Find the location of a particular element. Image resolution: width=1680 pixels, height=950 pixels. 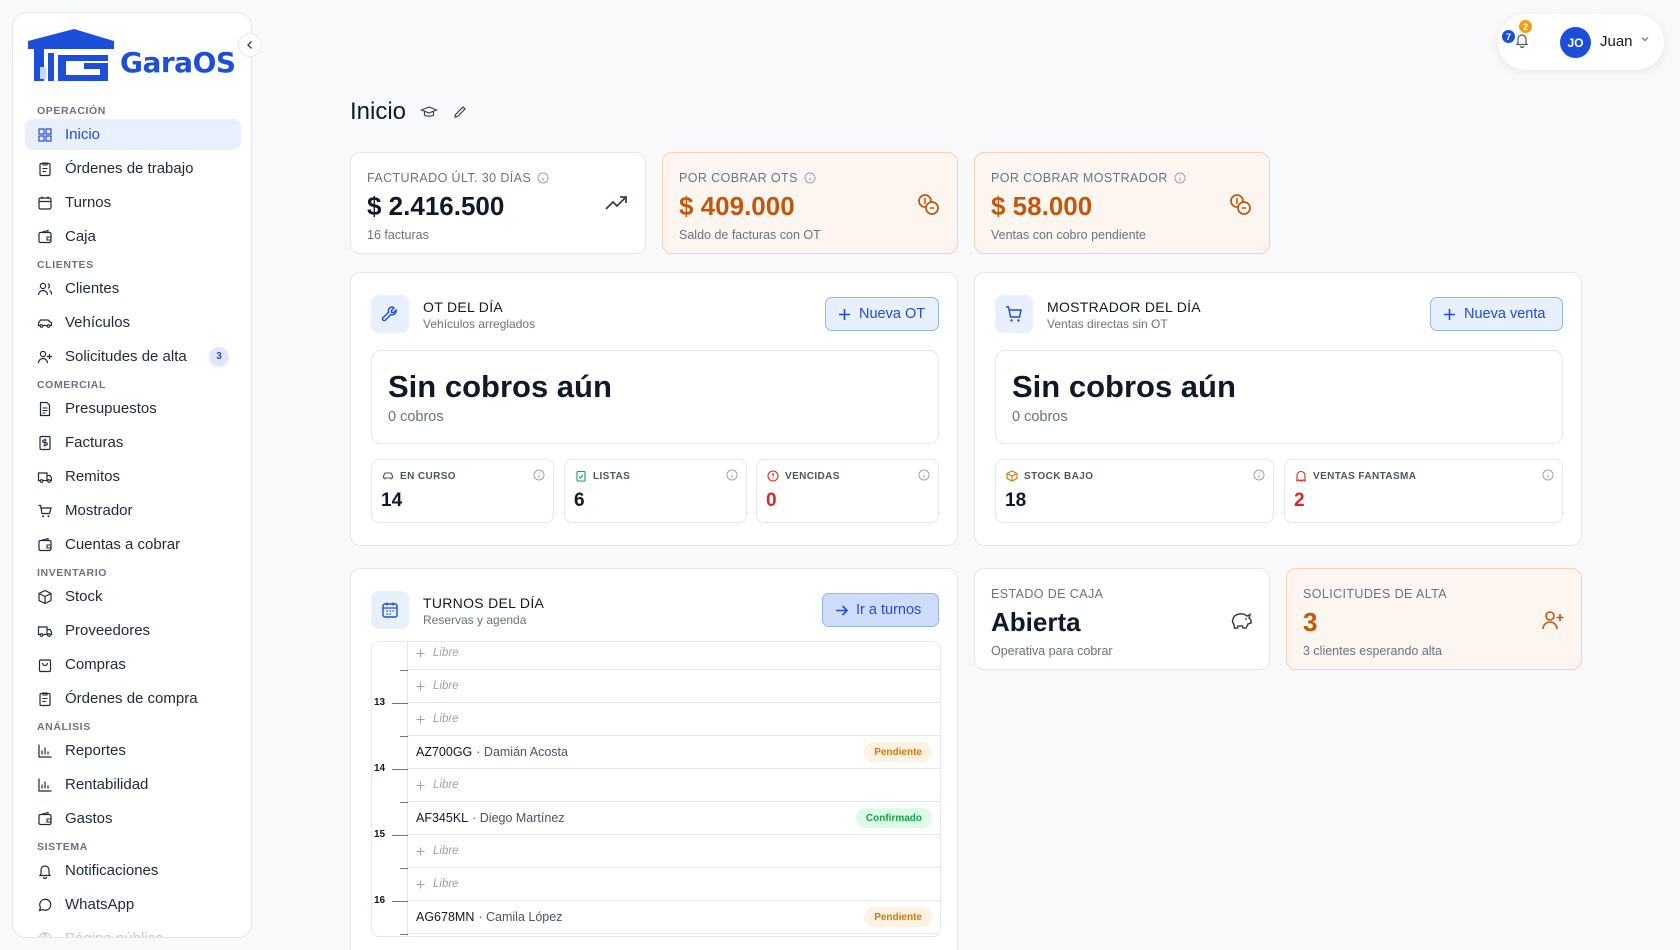

nav-section-comercial: COMERCIAL is located at coordinates (71, 385).